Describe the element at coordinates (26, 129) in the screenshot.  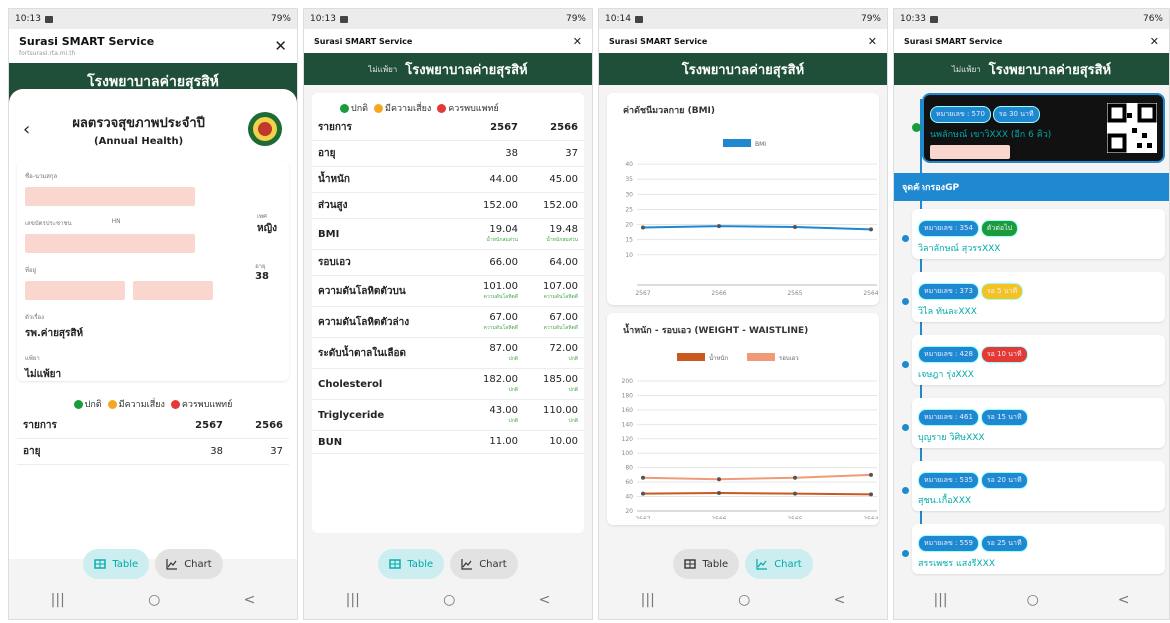
I see `back-chevron-icon: ‹` at that location.